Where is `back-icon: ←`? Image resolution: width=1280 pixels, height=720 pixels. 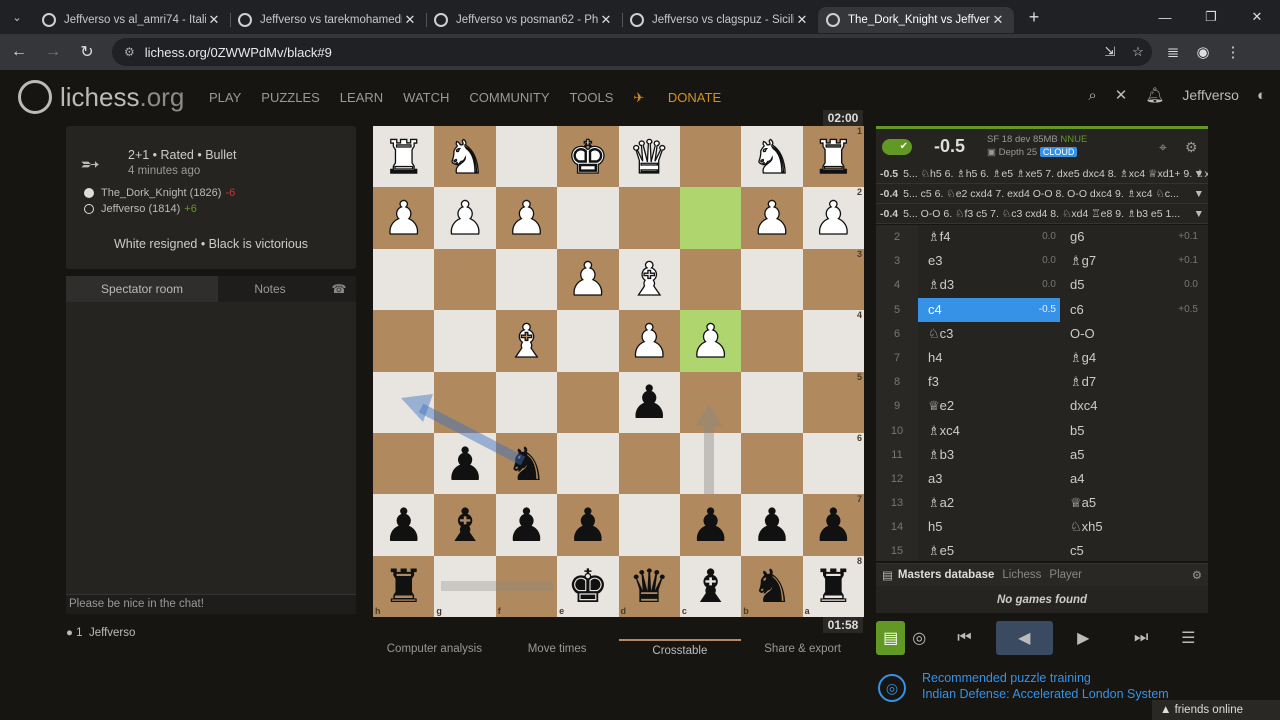 back-icon: ← is located at coordinates (19, 52).